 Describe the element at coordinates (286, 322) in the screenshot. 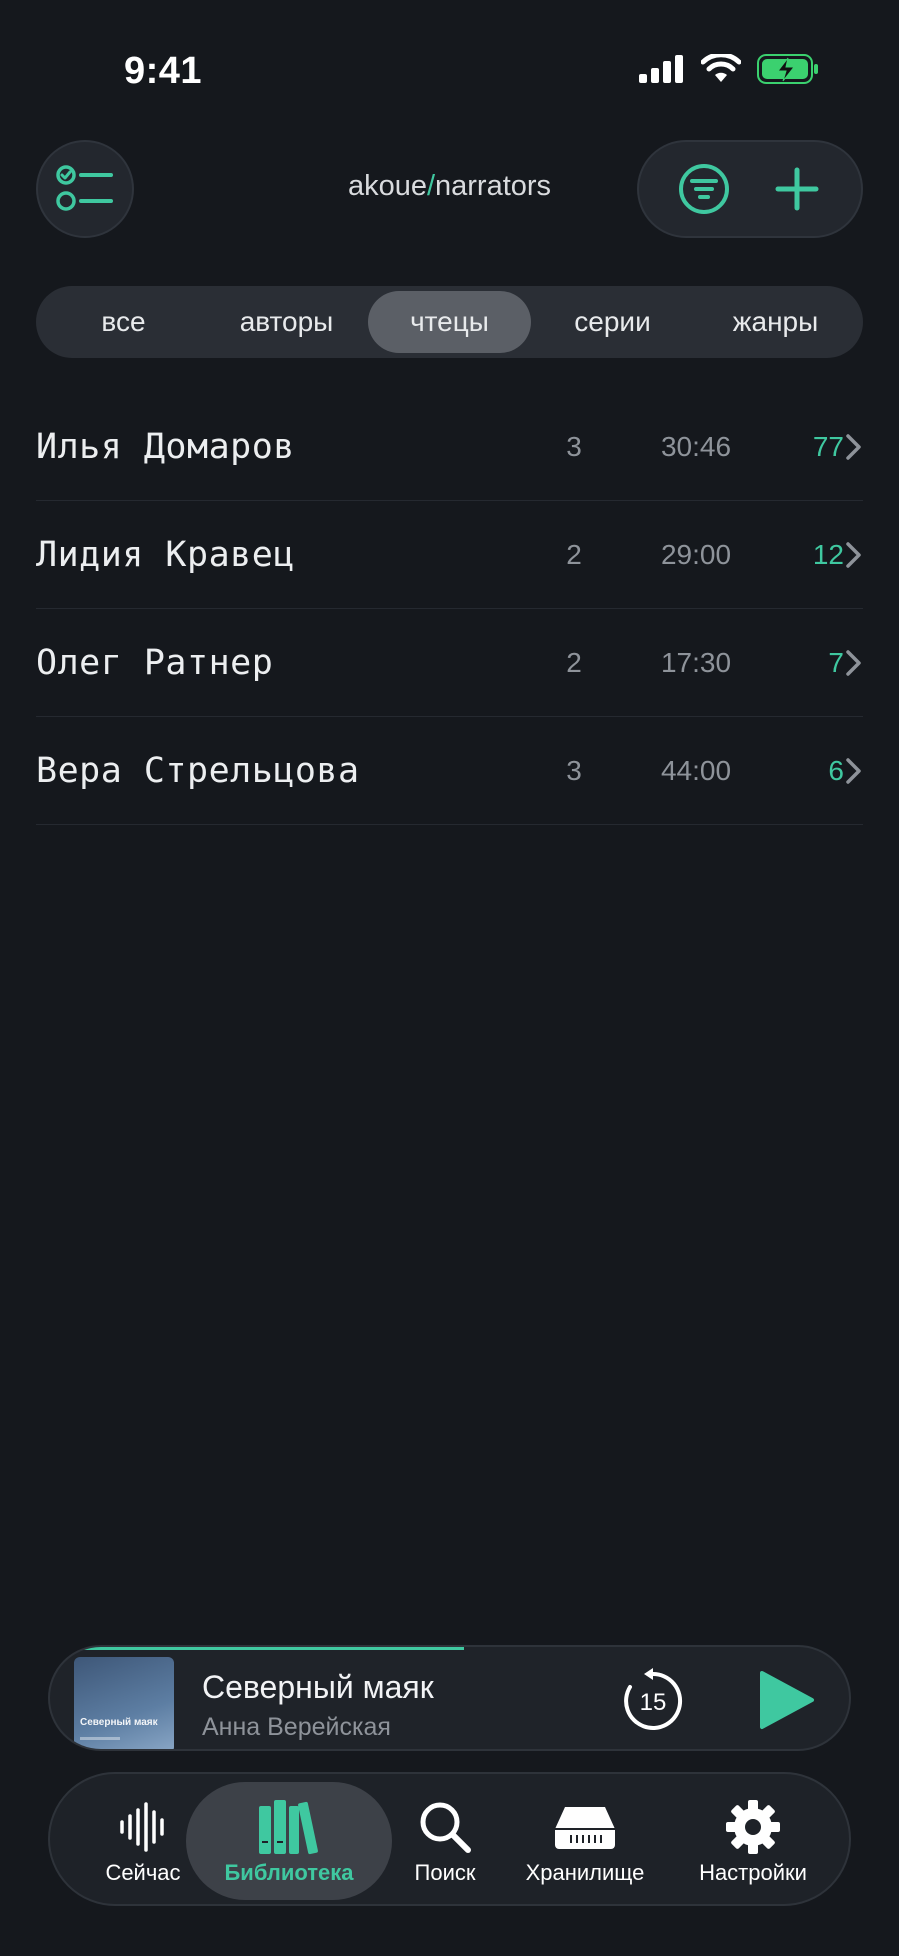

I see `tab-authors: авторы` at that location.